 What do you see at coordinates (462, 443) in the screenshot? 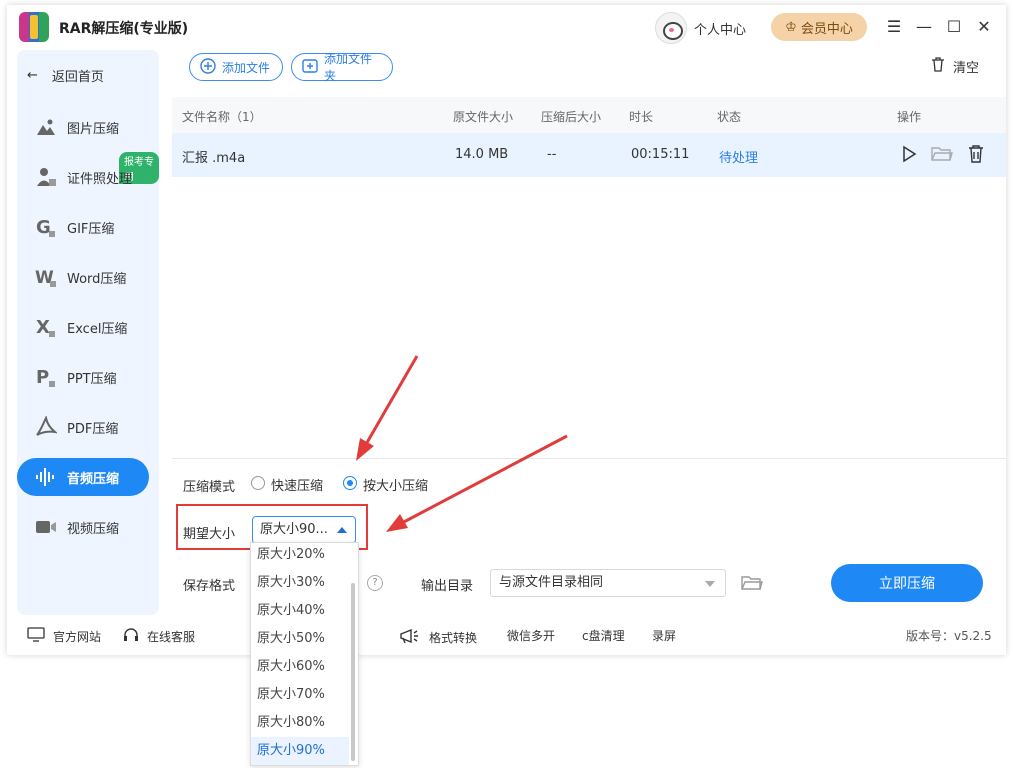
I see `annotation-arrows` at bounding box center [462, 443].